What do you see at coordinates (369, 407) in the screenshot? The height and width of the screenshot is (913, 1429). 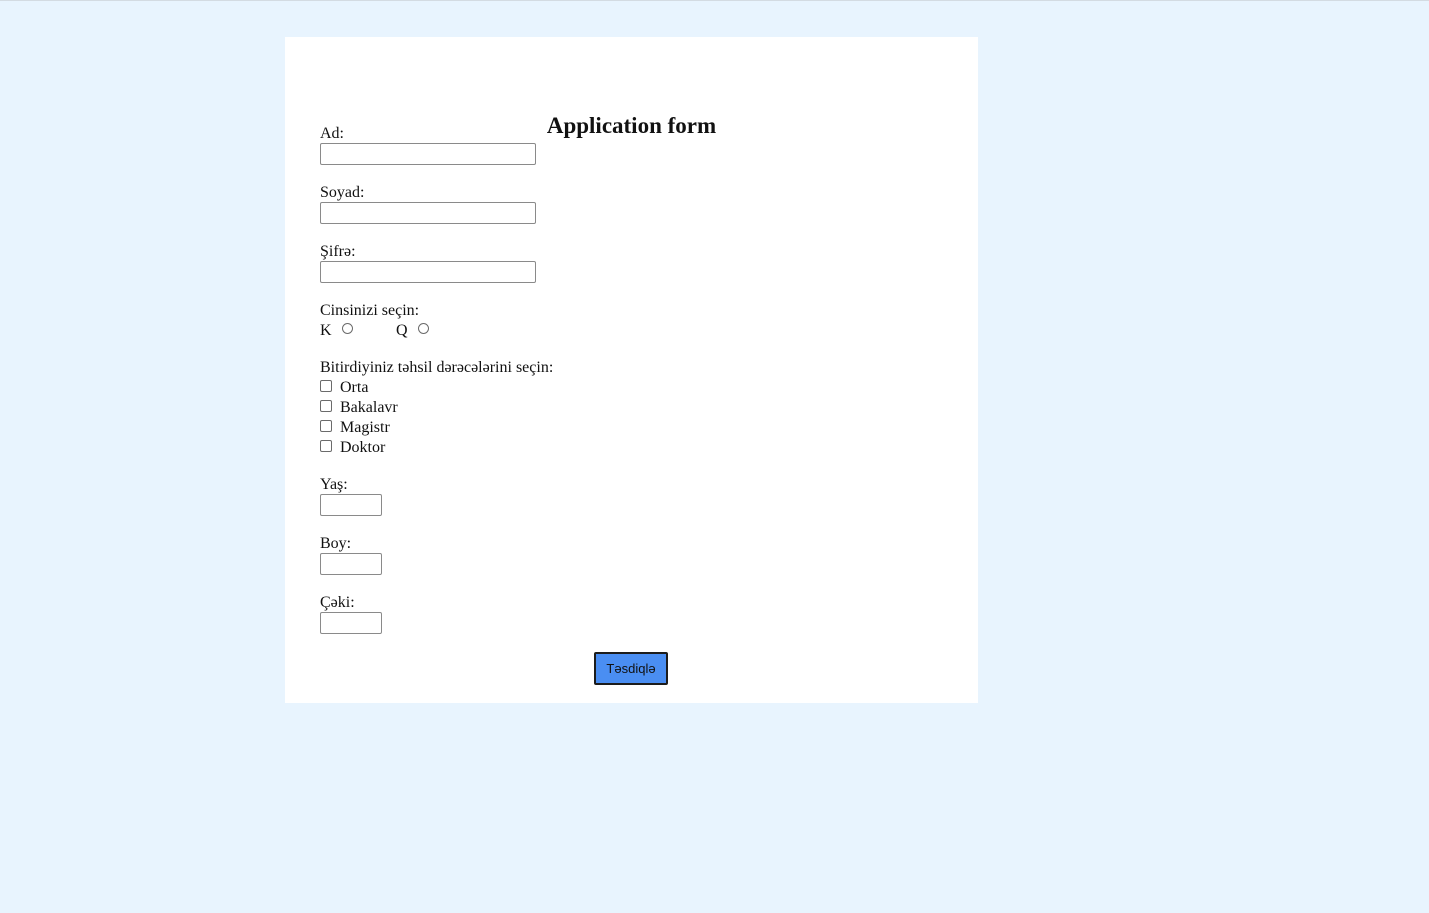 I see `education-bakalavr-label: Bakalavr` at bounding box center [369, 407].